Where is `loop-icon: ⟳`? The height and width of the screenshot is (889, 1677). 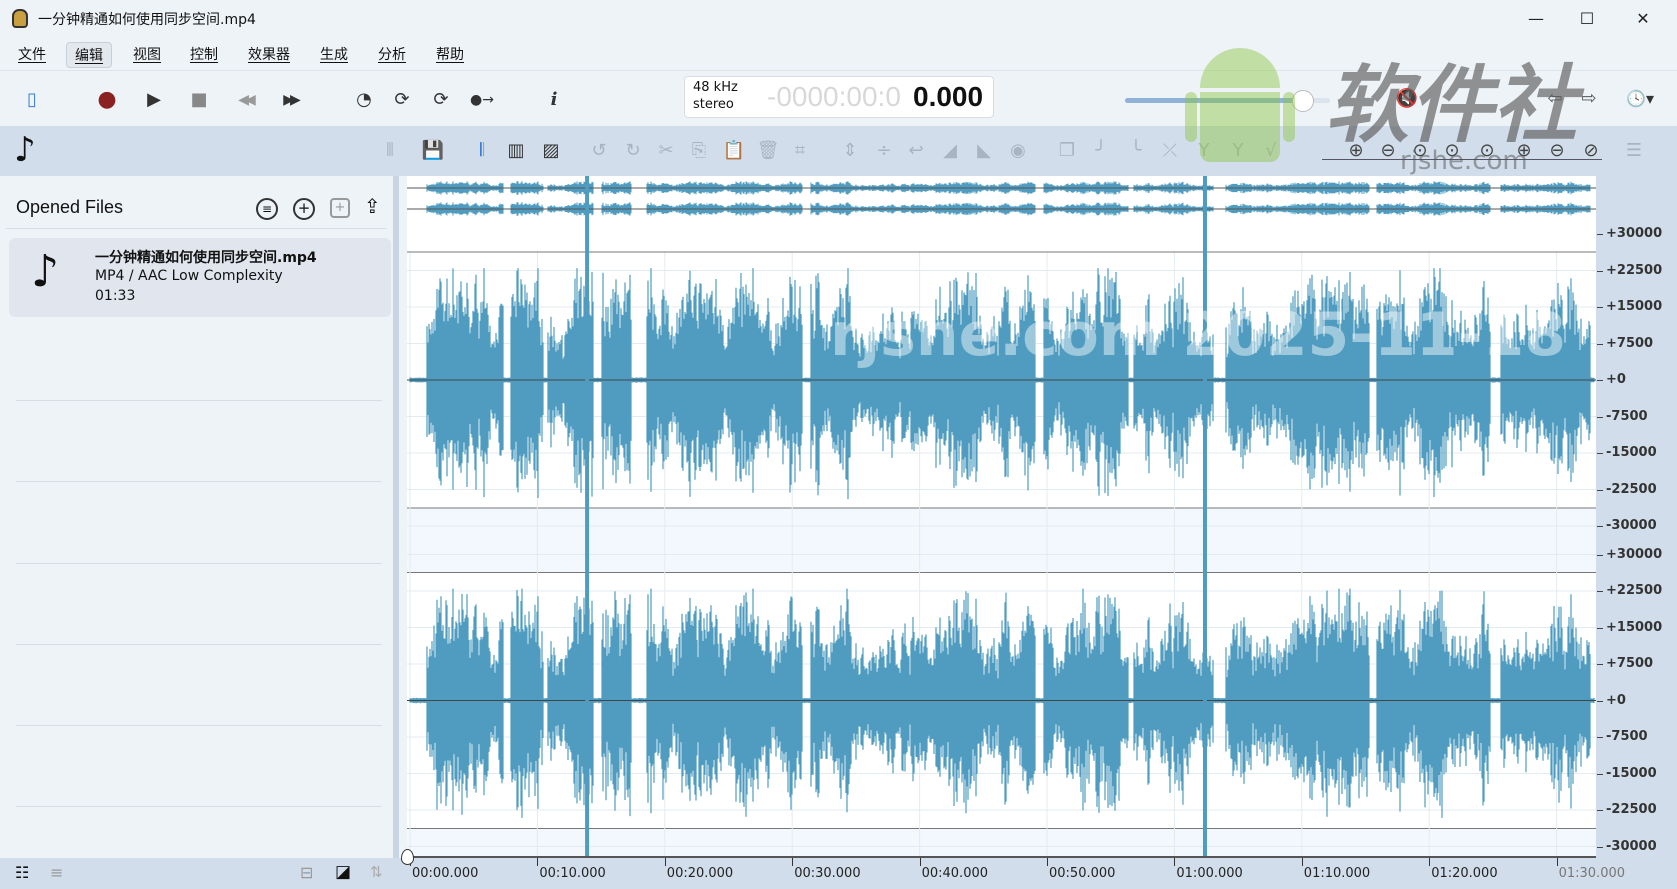
loop-icon: ⟳ is located at coordinates (402, 100).